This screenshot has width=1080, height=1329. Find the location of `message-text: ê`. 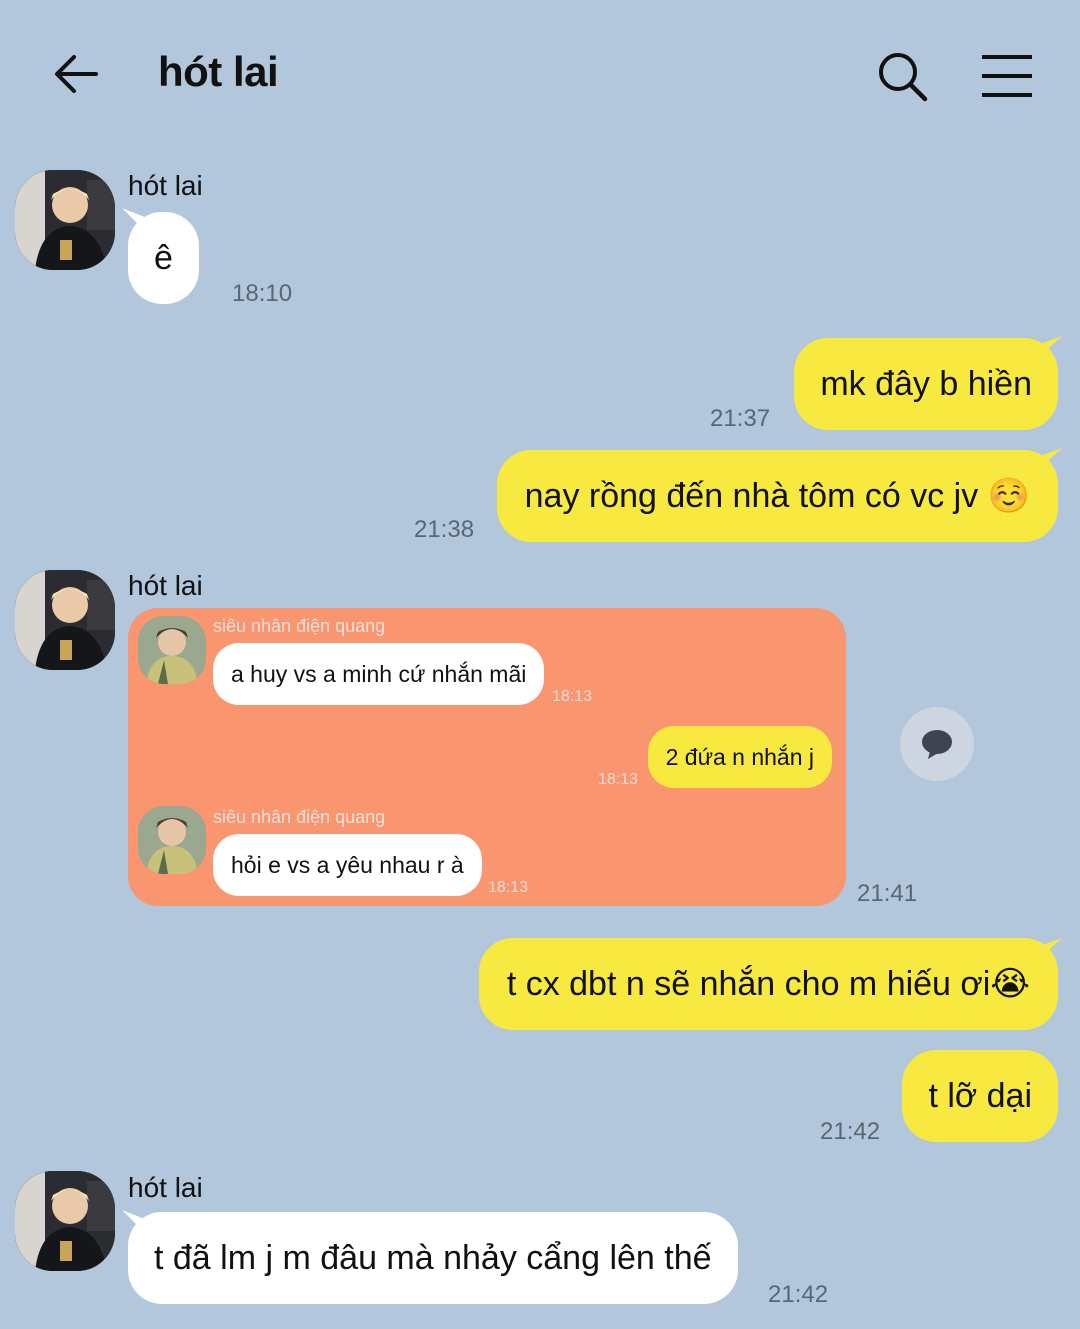

message-text: ê is located at coordinates (163, 258).